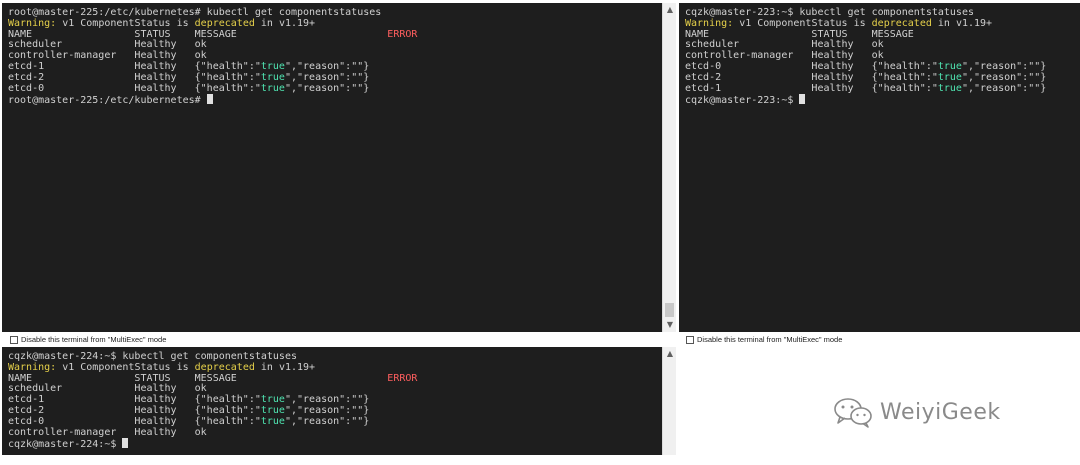  What do you see at coordinates (853, 413) in the screenshot?
I see `wechat-logo-icon` at bounding box center [853, 413].